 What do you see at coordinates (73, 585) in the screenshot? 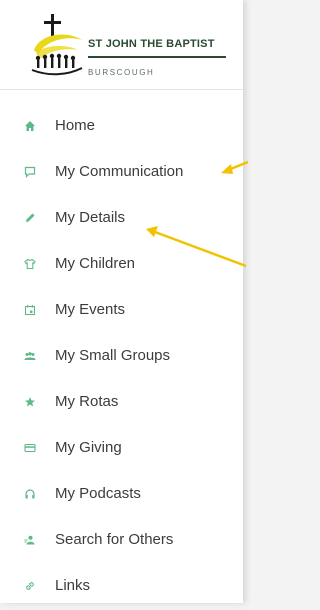
I see `menu-item-label: Links` at bounding box center [73, 585].